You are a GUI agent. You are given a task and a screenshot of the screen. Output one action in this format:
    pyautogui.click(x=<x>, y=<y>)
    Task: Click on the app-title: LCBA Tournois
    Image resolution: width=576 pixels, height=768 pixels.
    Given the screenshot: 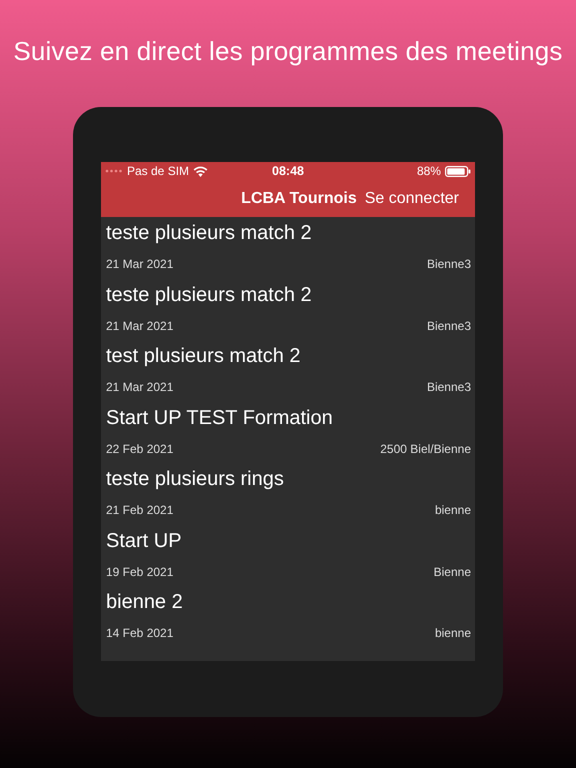 What is the action you would take?
    pyautogui.click(x=299, y=199)
    